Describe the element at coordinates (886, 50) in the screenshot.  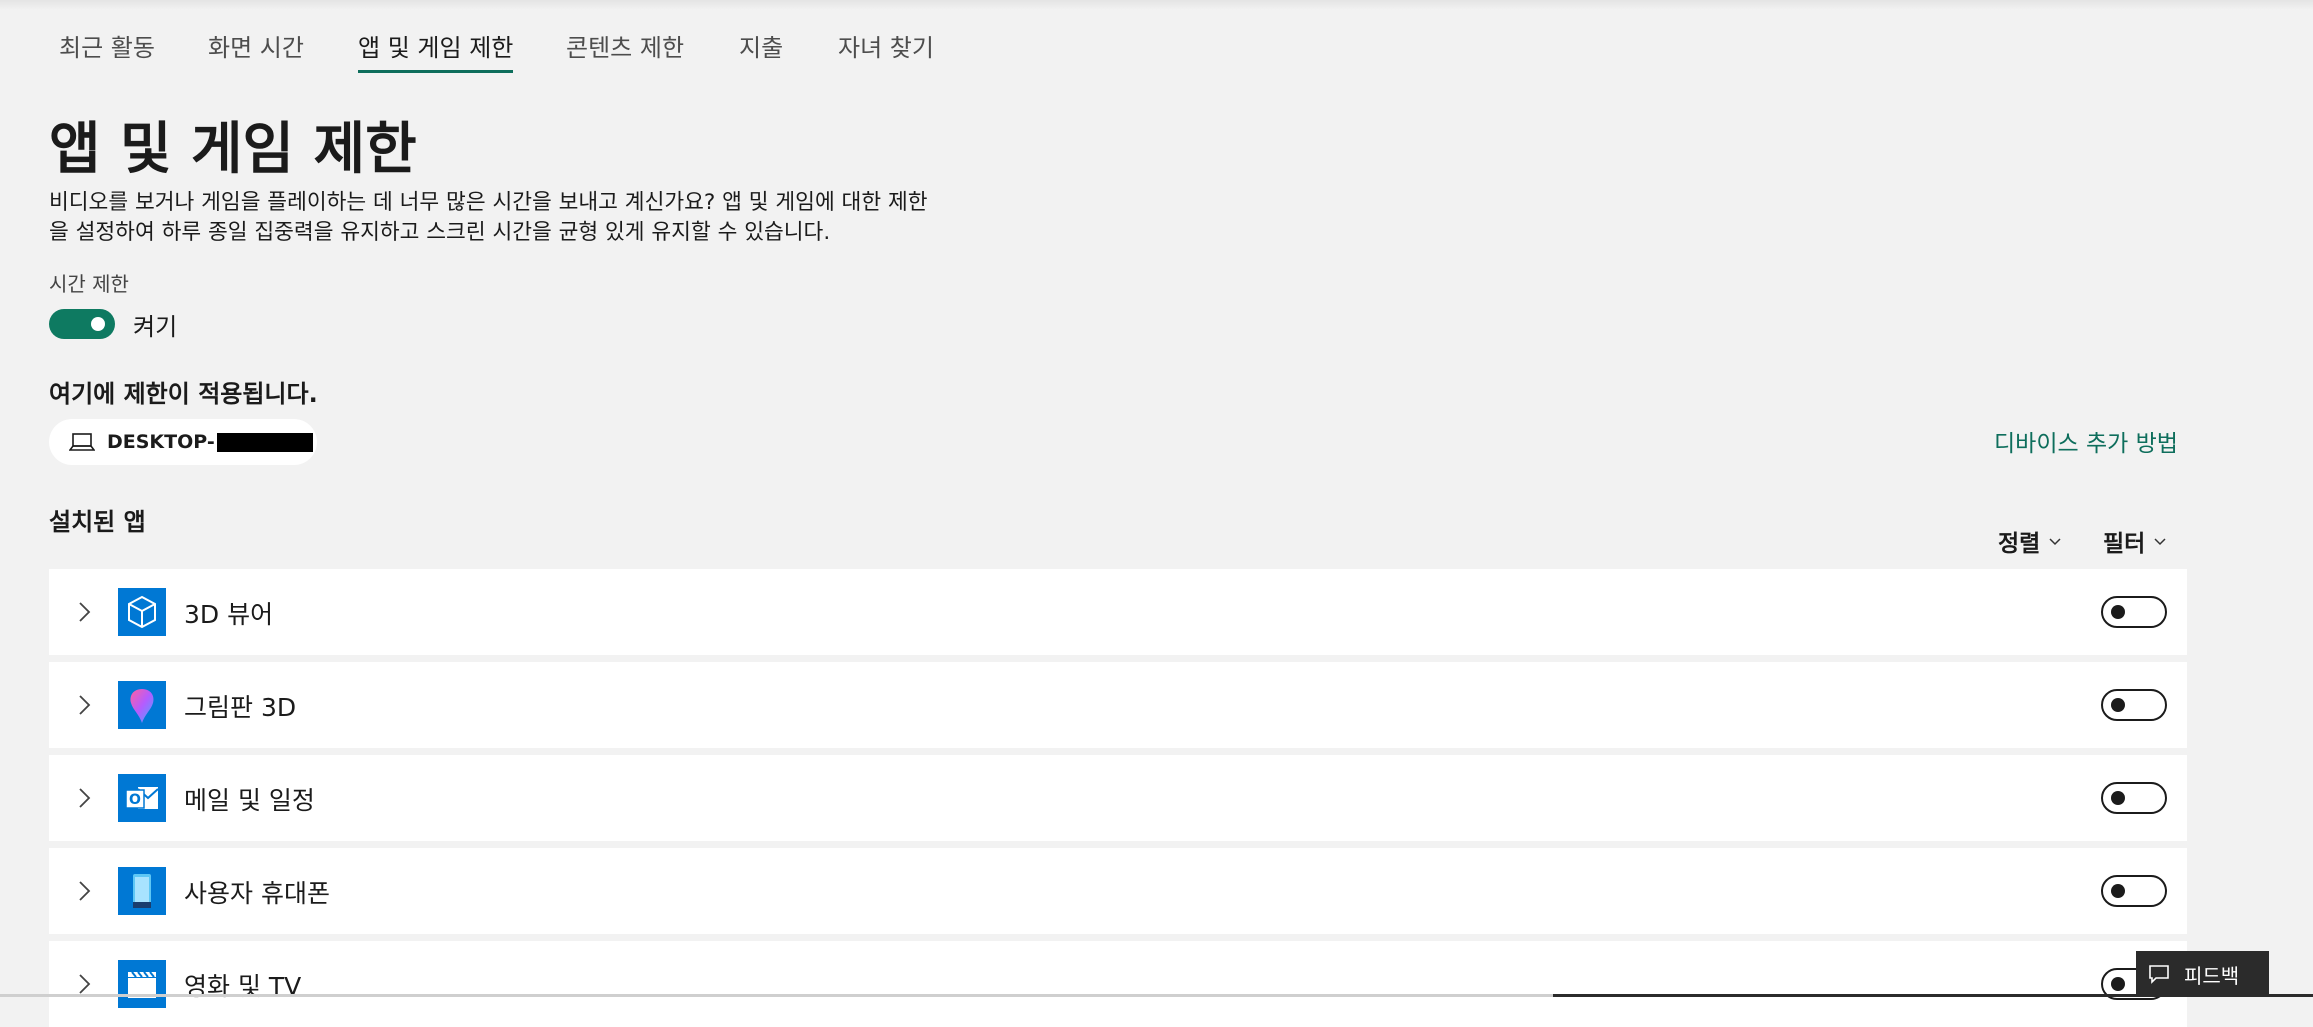
I see `tab-find-child: 자녀 찾기` at that location.